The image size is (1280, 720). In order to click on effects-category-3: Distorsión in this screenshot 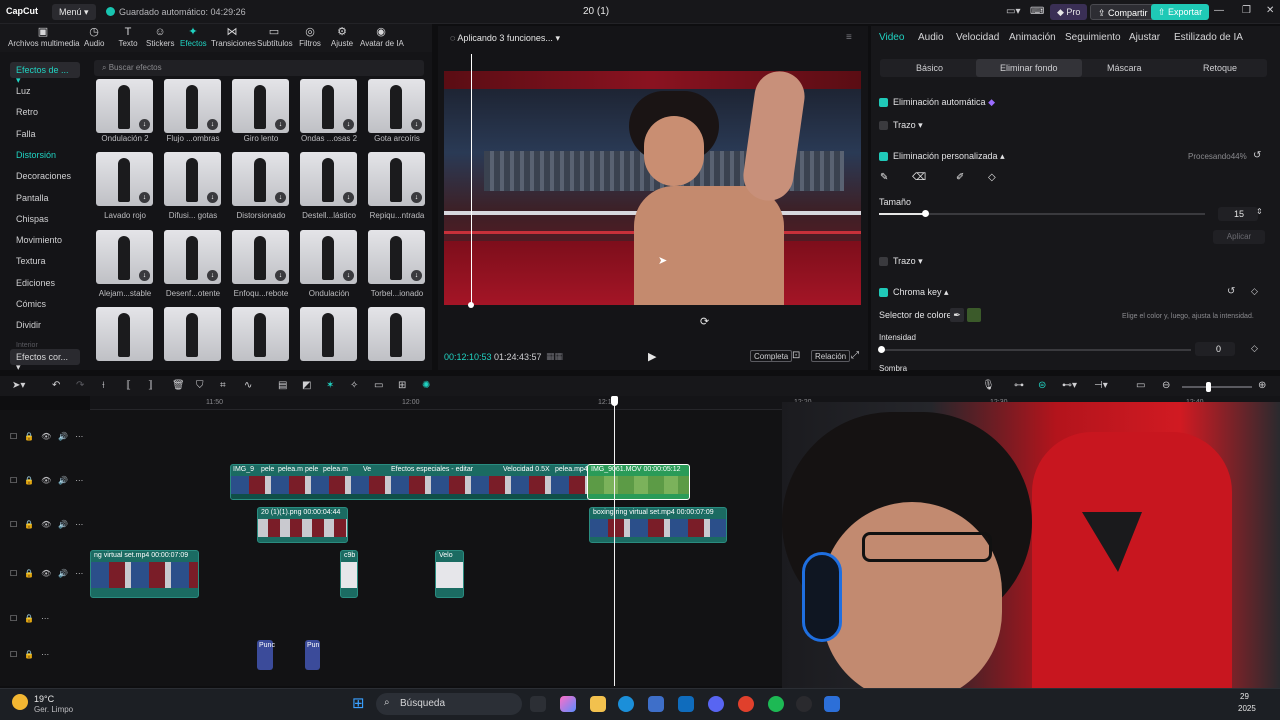, I will do `click(36, 155)`.